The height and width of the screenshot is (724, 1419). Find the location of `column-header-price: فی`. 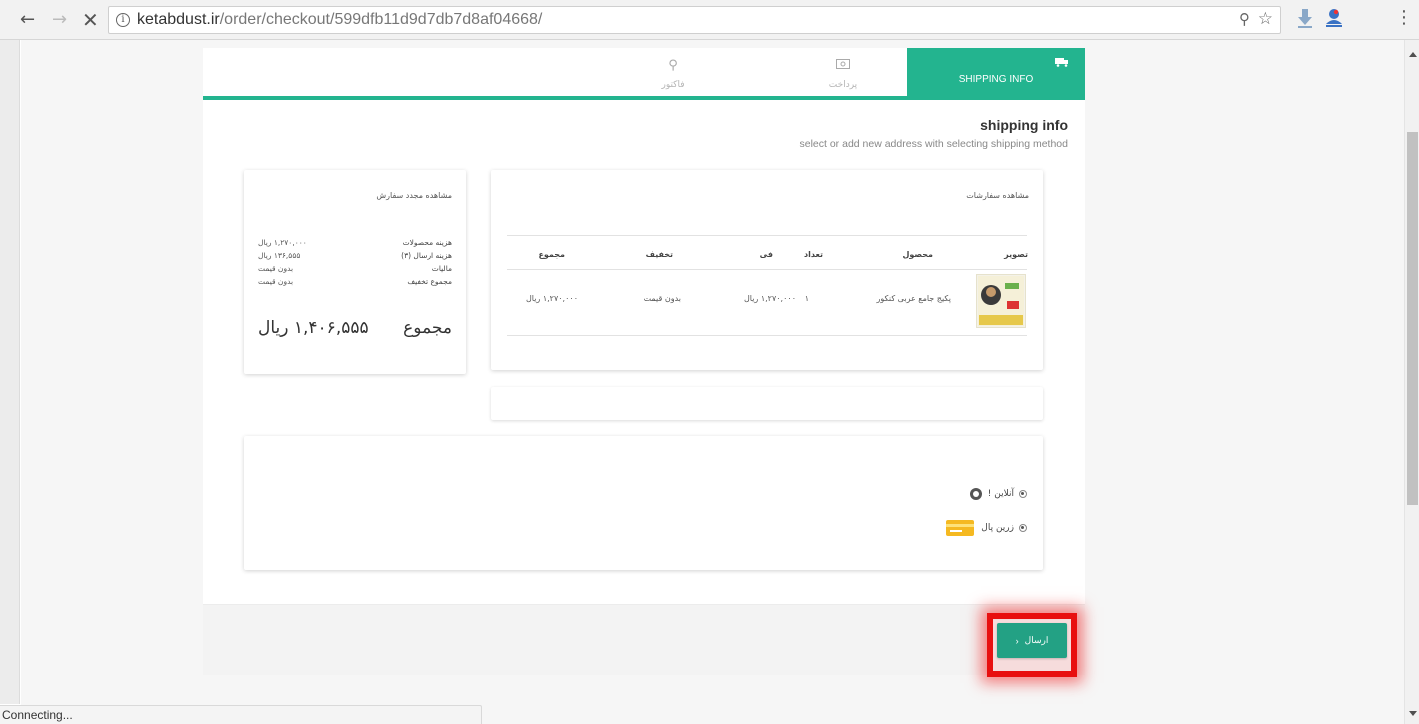

column-header-price: فی is located at coordinates (766, 254).